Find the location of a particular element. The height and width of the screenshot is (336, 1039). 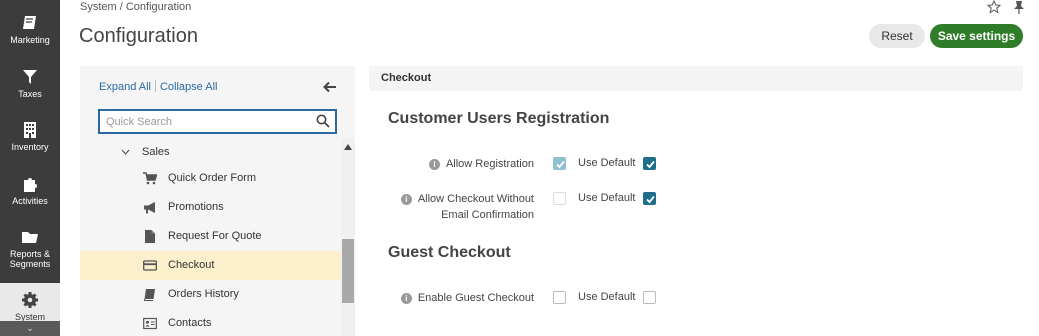

enable-guest-checkout-use-default-checkbox is located at coordinates (649, 297).